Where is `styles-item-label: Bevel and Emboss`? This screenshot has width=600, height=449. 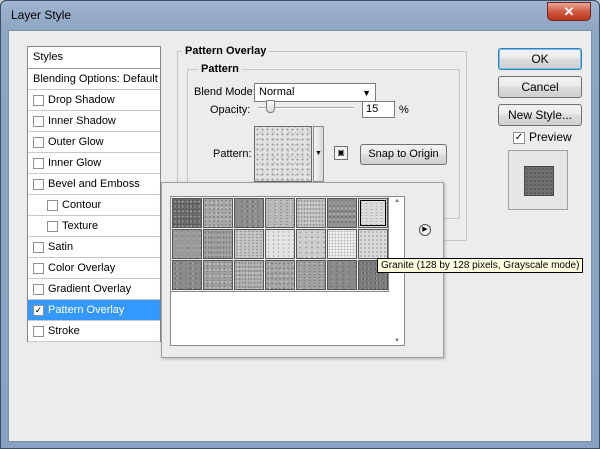 styles-item-label: Bevel and Emboss is located at coordinates (94, 184).